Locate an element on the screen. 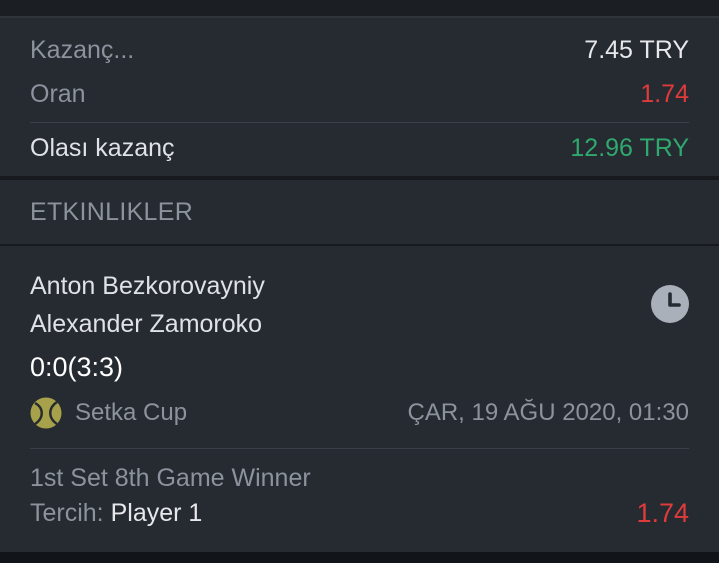 This screenshot has height=563, width=719. summary-divider is located at coordinates (359, 122).